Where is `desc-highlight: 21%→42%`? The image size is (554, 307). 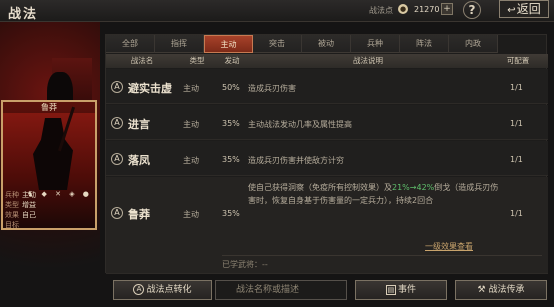
desc-highlight: 21%→42% is located at coordinates (413, 187).